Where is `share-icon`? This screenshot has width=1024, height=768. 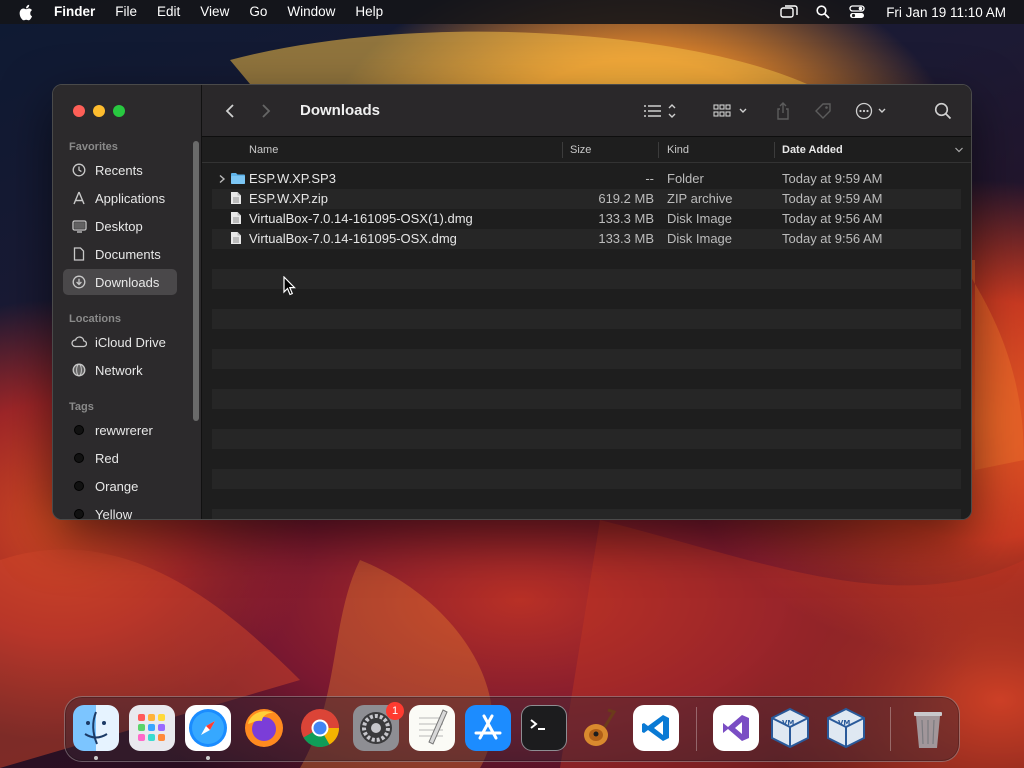 share-icon is located at coordinates (783, 111).